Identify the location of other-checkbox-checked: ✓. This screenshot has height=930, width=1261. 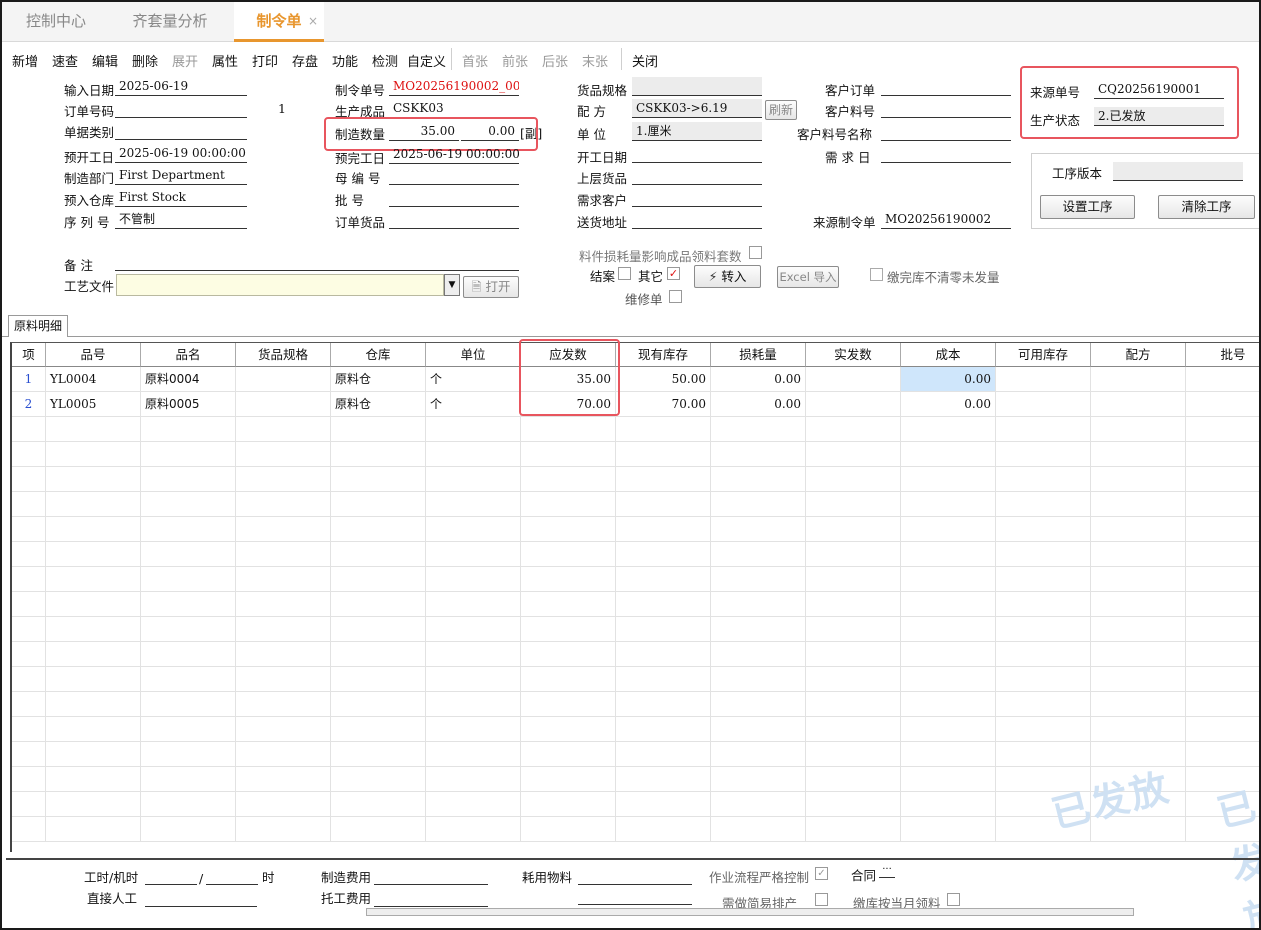
(673, 273).